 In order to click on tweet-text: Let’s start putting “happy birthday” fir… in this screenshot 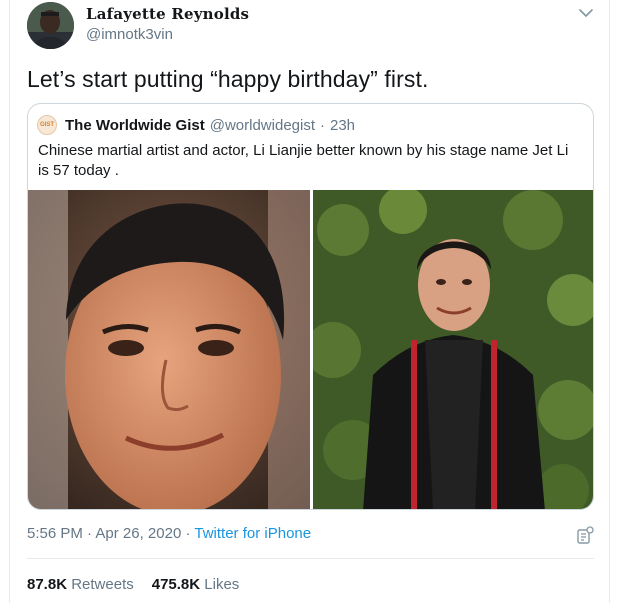, I will do `click(228, 79)`.